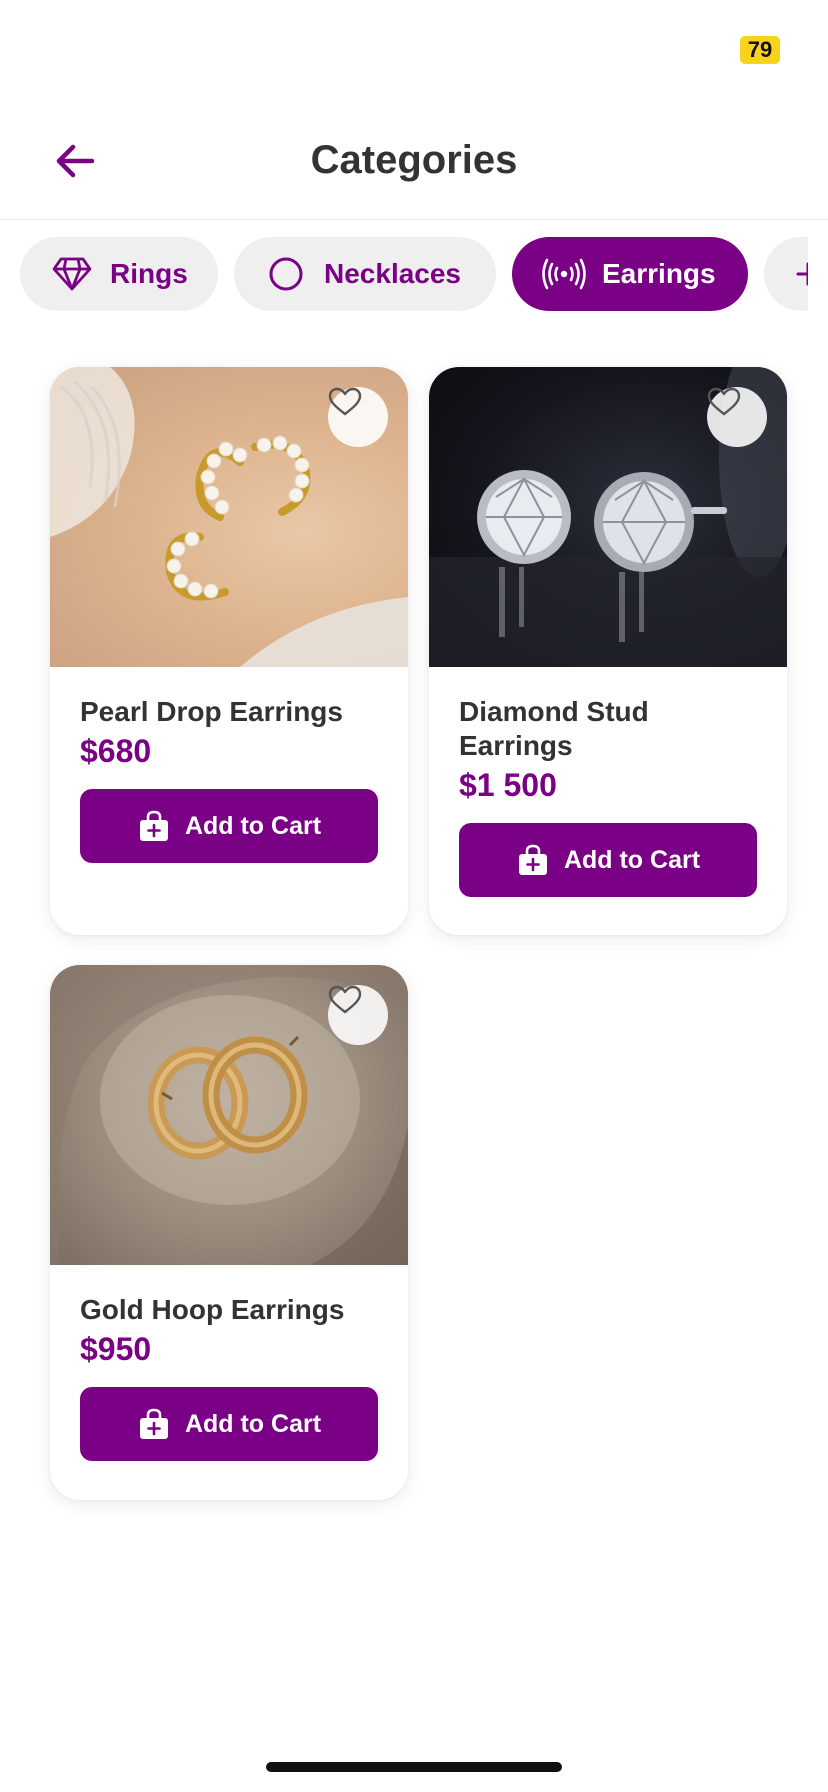 The image size is (828, 1792). I want to click on category-label: Earrings, so click(659, 273).